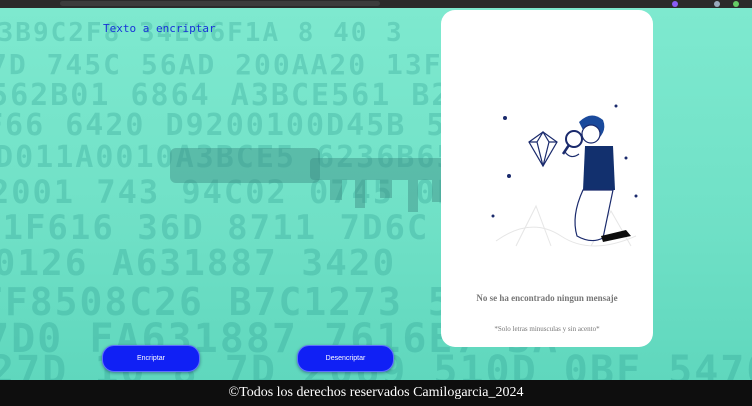 This screenshot has height=406, width=752. Describe the element at coordinates (220, 3) in the screenshot. I see `address-bar` at that location.